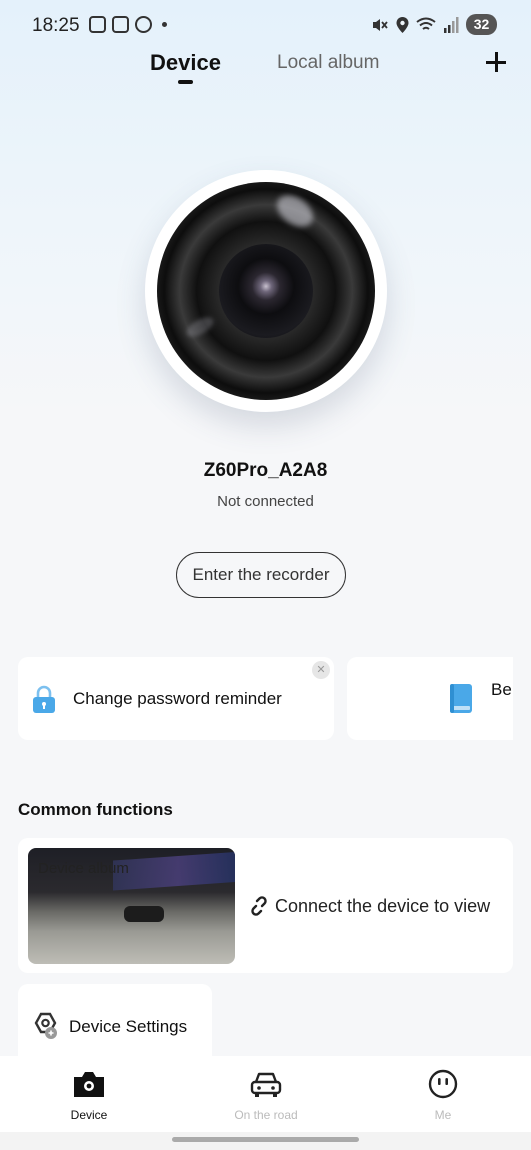  Describe the element at coordinates (402, 24) in the screenshot. I see `location-icon` at that location.